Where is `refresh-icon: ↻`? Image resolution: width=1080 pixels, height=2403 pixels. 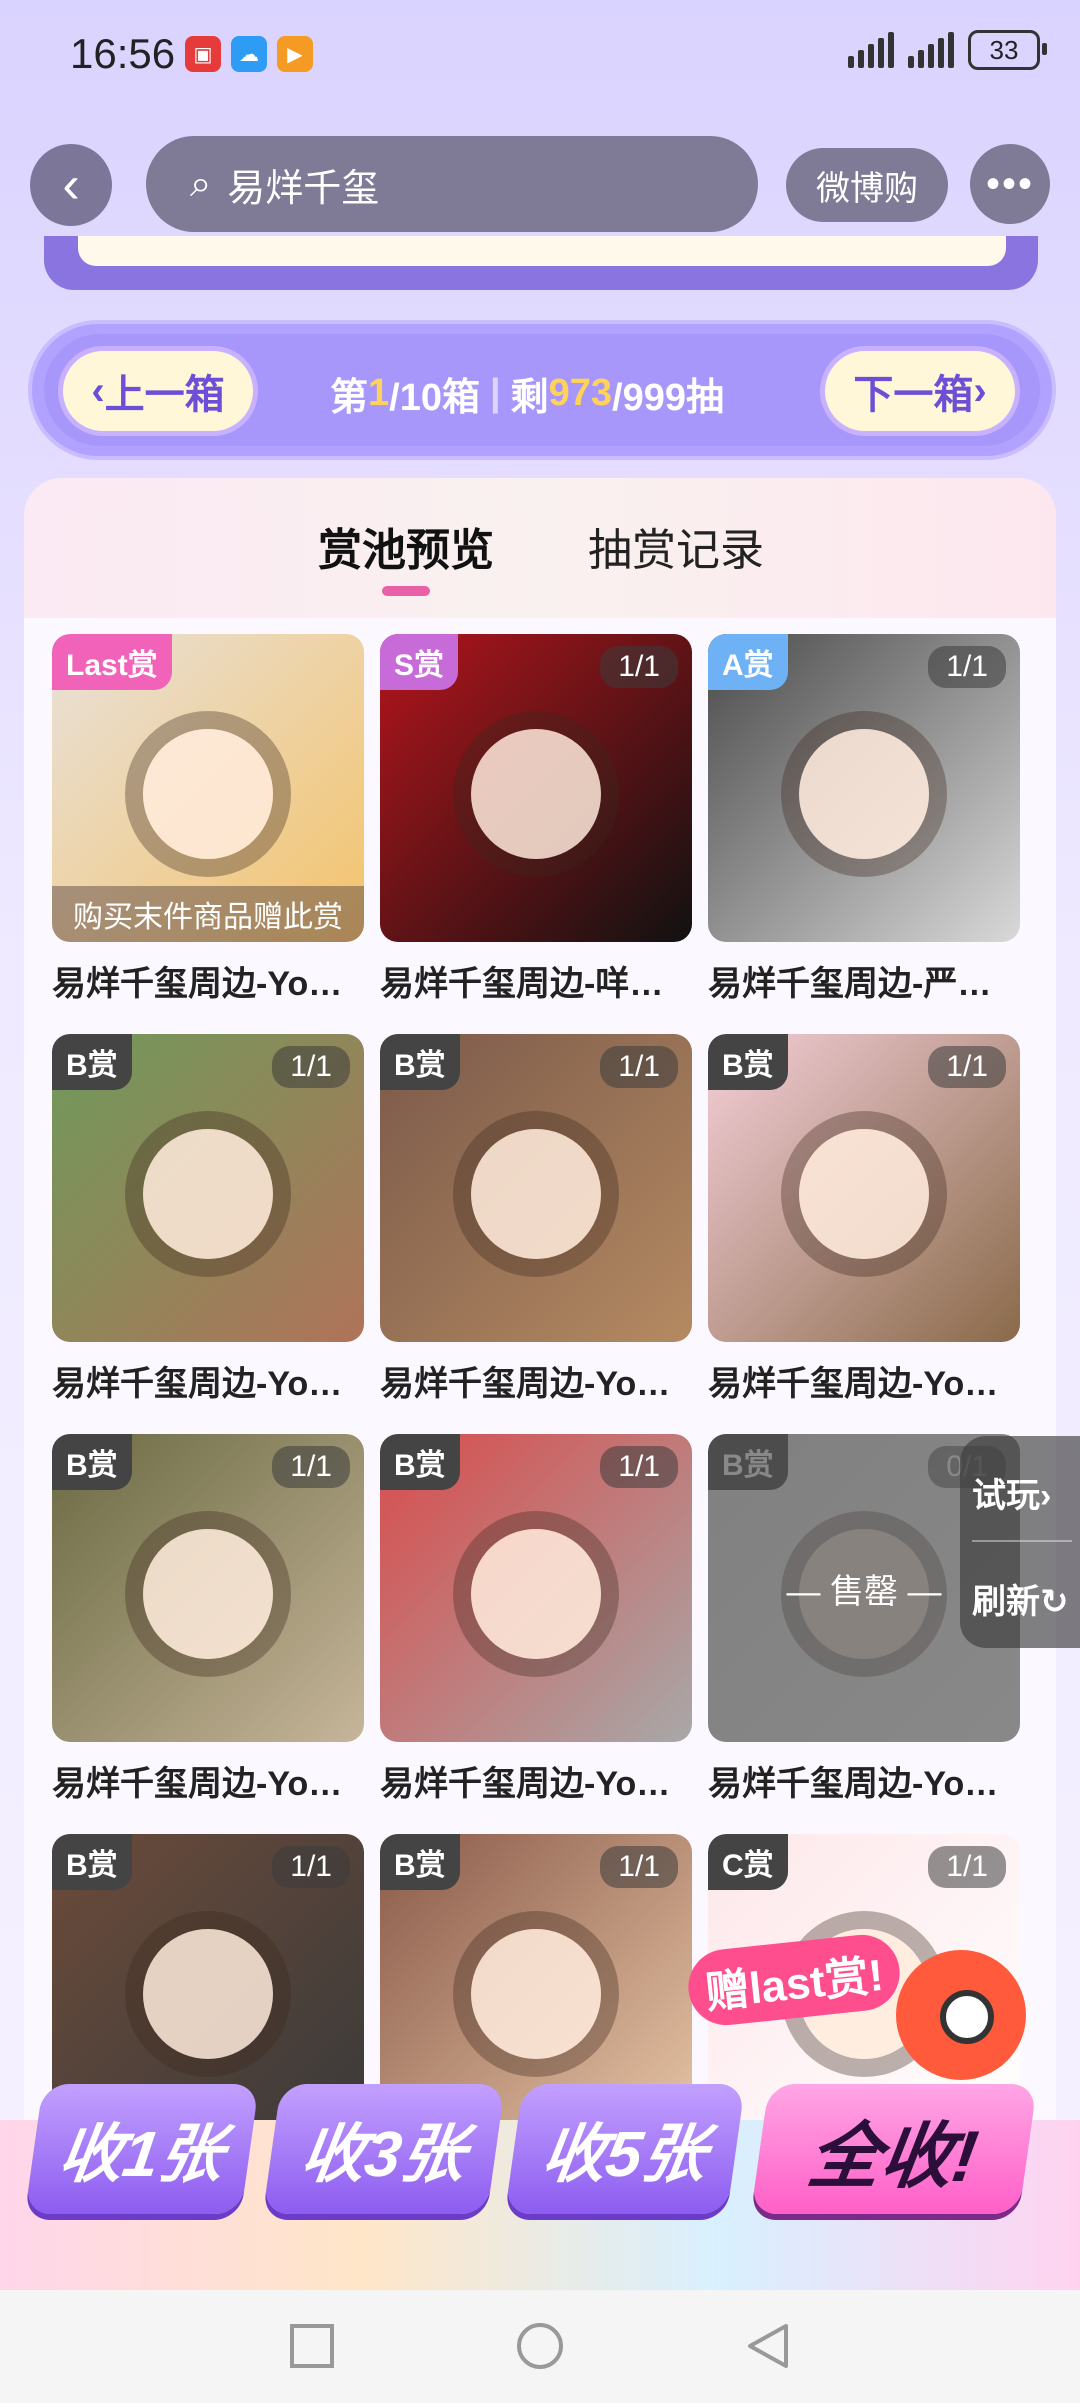 refresh-icon: ↻ is located at coordinates (1054, 1602).